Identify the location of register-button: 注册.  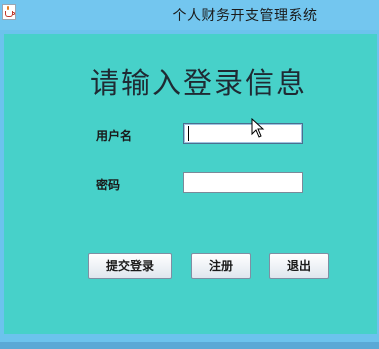
(221, 266).